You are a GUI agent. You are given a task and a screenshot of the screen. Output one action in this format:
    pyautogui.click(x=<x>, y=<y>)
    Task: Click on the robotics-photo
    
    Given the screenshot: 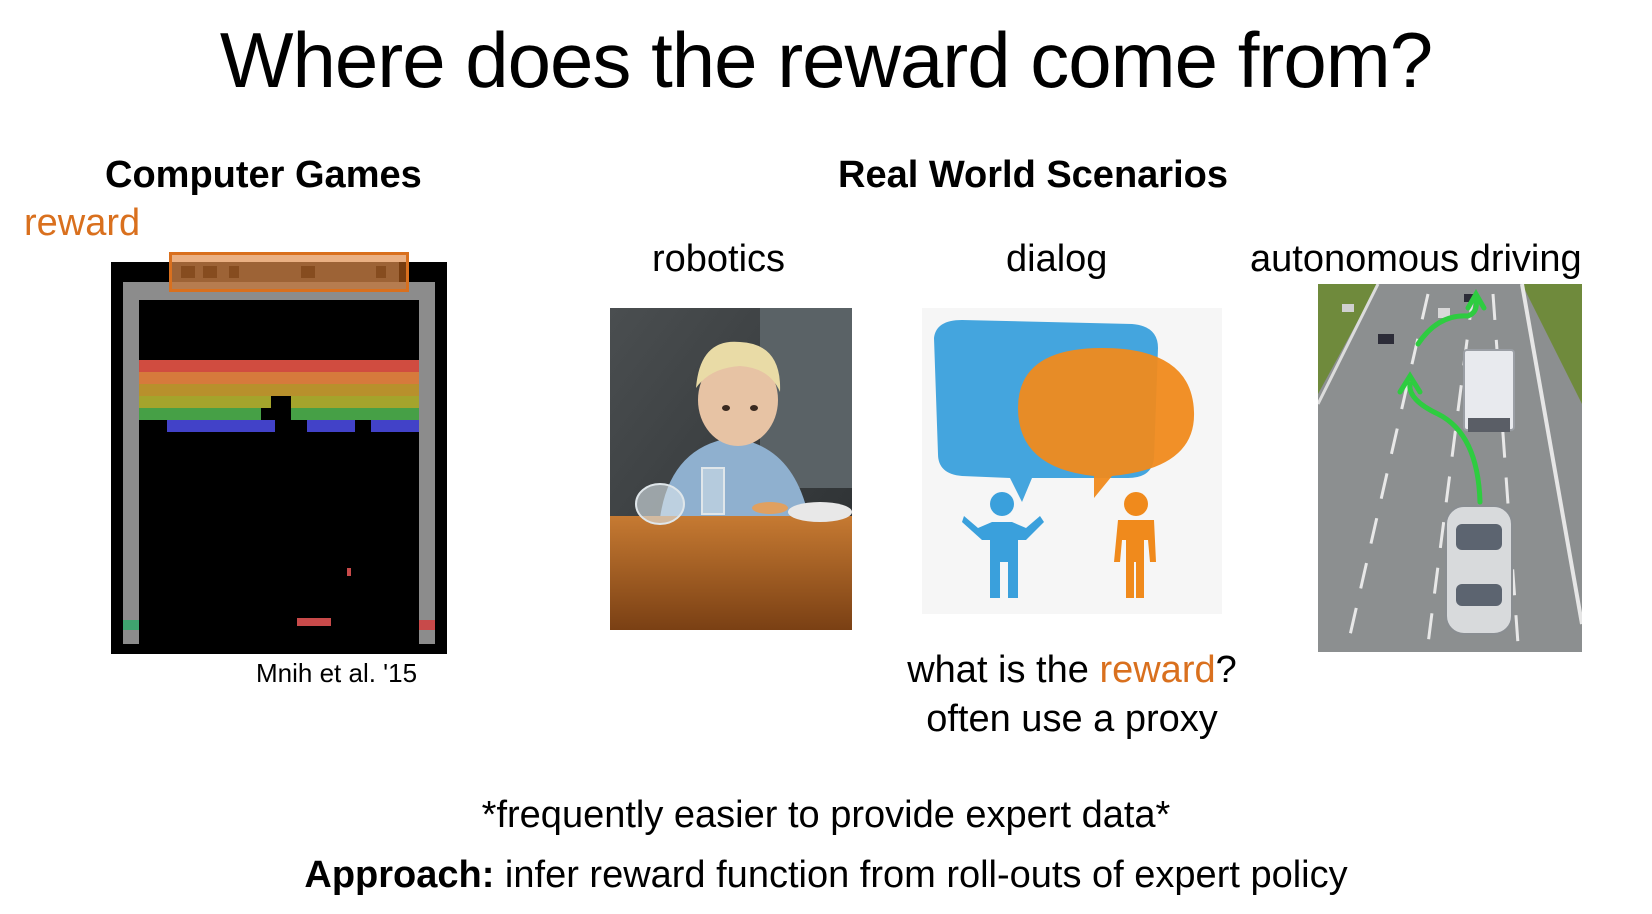 What is the action you would take?
    pyautogui.click(x=731, y=469)
    